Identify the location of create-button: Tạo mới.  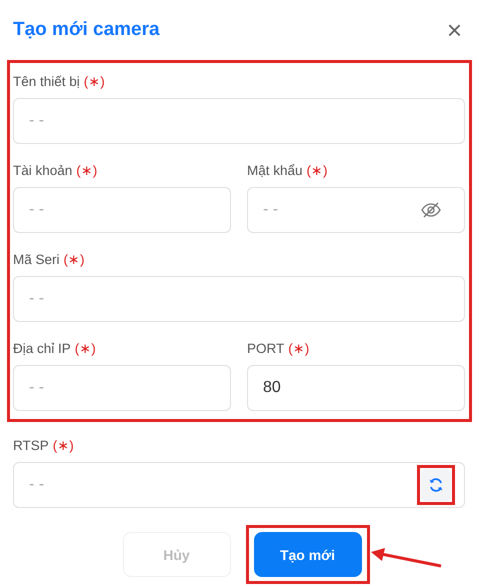
(308, 554).